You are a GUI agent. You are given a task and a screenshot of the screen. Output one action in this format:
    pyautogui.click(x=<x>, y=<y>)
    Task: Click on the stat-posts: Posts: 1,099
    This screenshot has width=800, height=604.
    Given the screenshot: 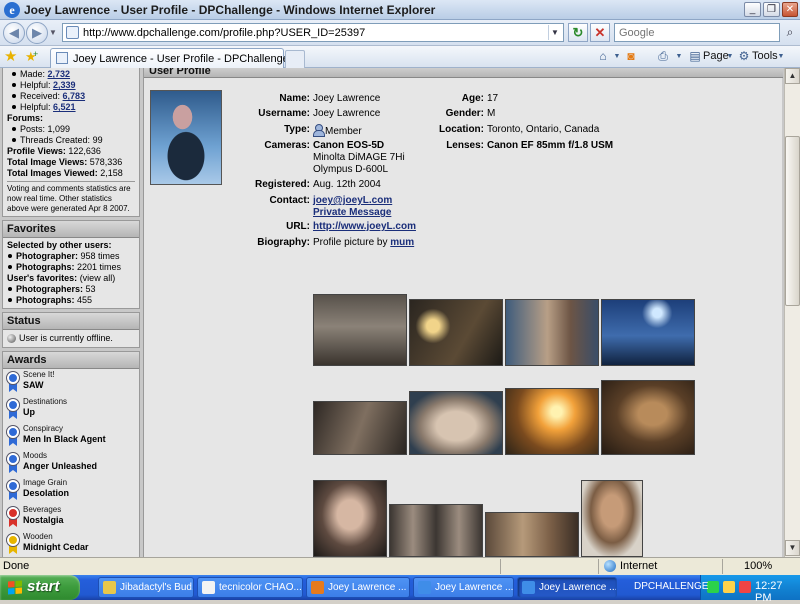 What is the action you would take?
    pyautogui.click(x=71, y=129)
    